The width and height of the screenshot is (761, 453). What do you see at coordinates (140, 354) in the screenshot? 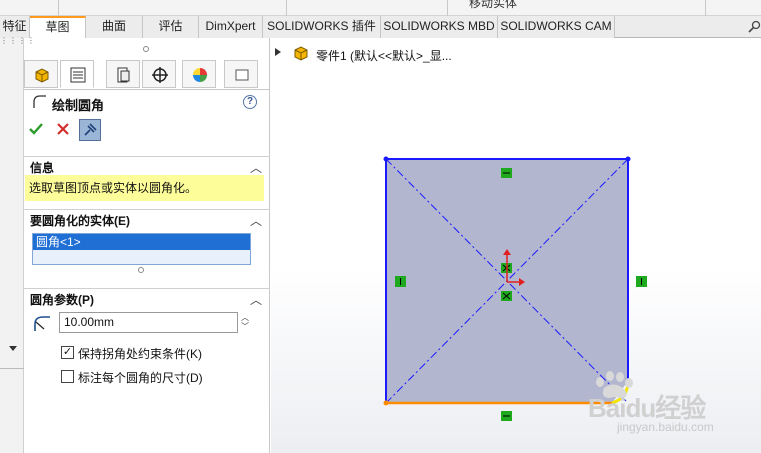
I see `keep-constraints-label: 保持拐角处约束条件(K)` at bounding box center [140, 354].